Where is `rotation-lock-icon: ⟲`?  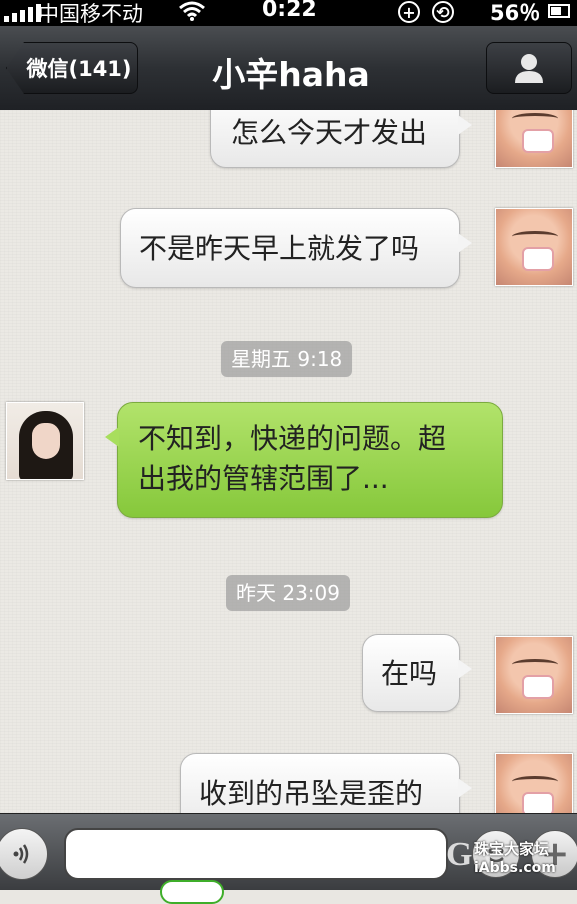 rotation-lock-icon: ⟲ is located at coordinates (443, 12).